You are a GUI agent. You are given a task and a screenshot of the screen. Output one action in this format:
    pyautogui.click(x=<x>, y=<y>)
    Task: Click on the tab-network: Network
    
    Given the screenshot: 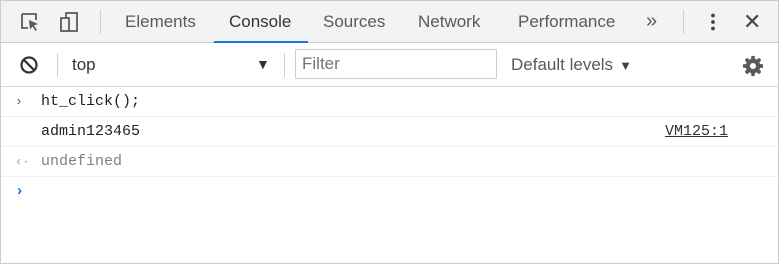 What is the action you would take?
    pyautogui.click(x=449, y=22)
    